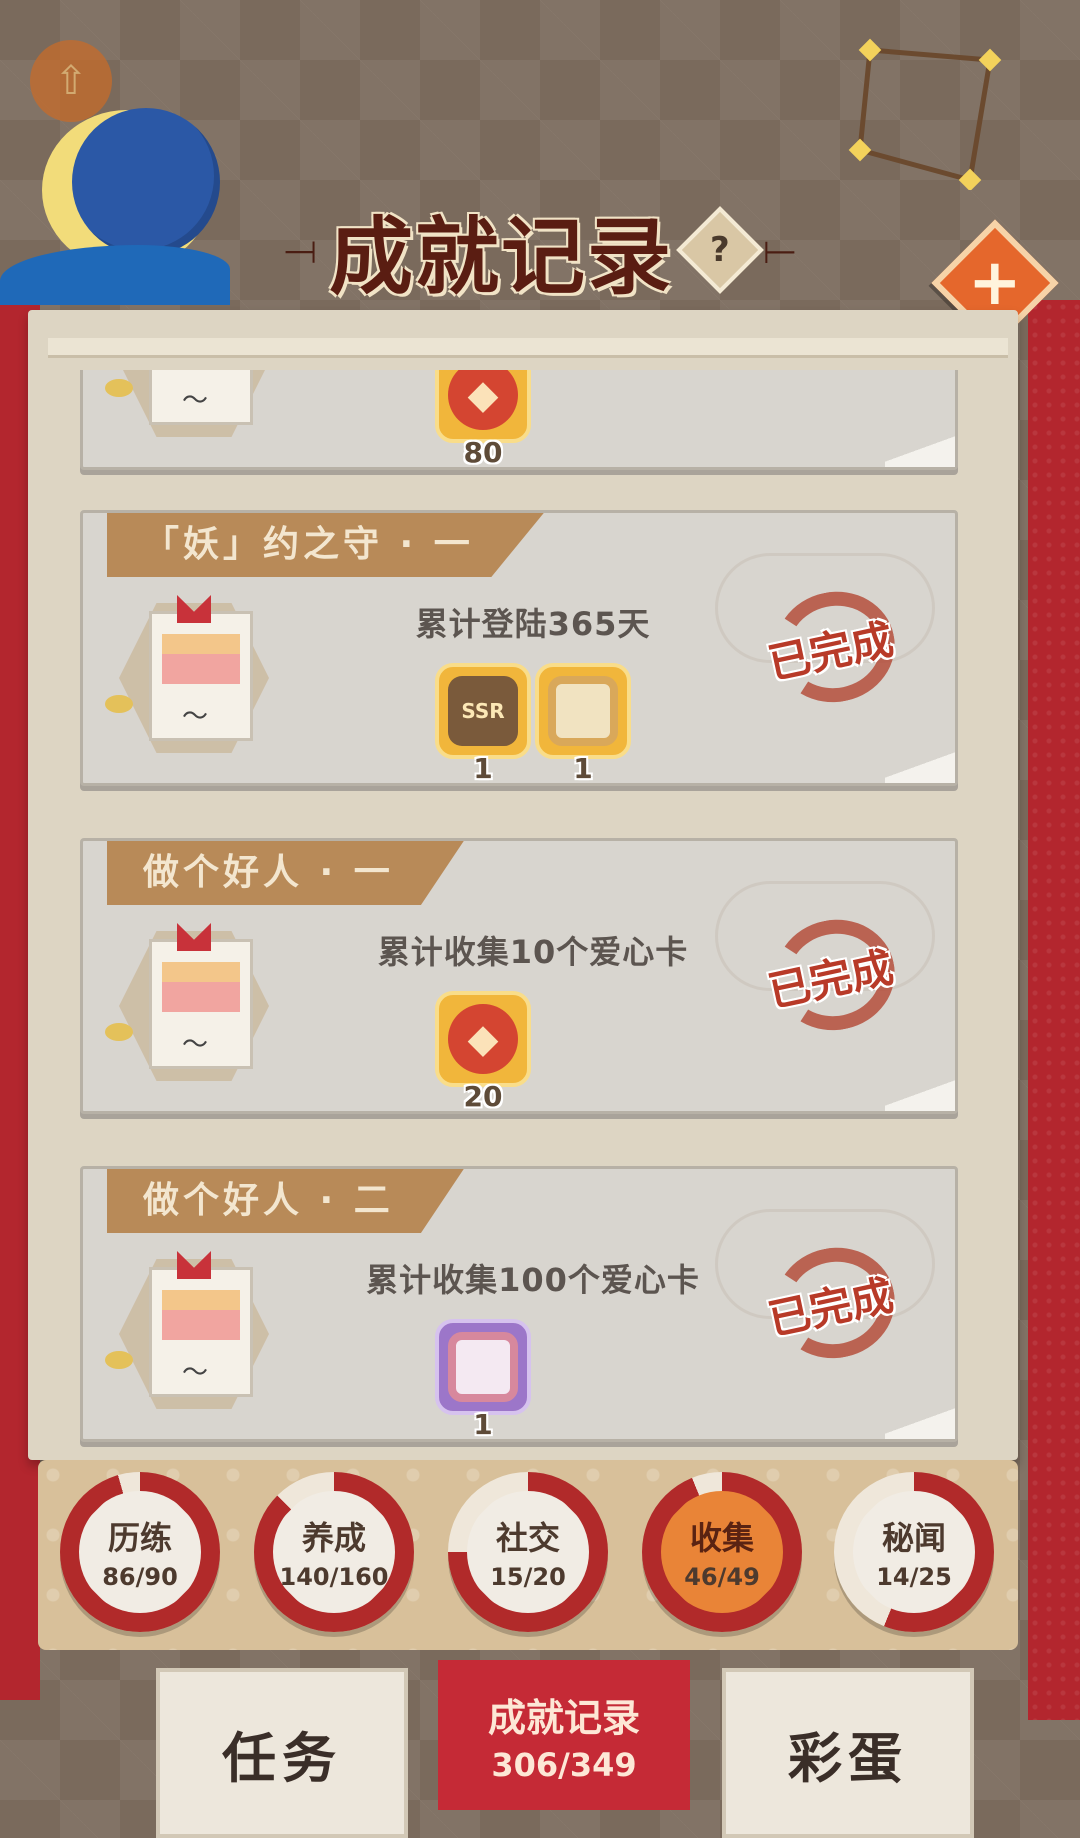 The width and height of the screenshot is (1080, 1838). Describe the element at coordinates (721, 1538) in the screenshot. I see `category-name: 收集` at that location.